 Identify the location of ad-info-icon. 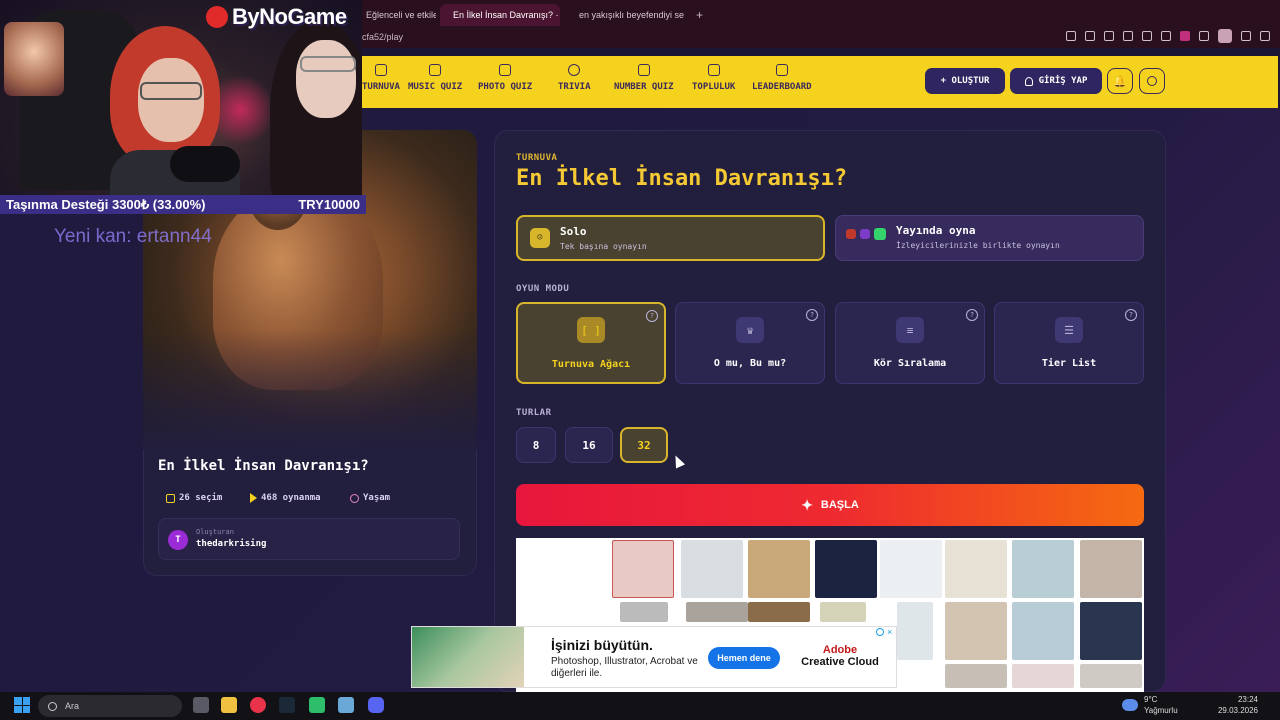
(880, 632).